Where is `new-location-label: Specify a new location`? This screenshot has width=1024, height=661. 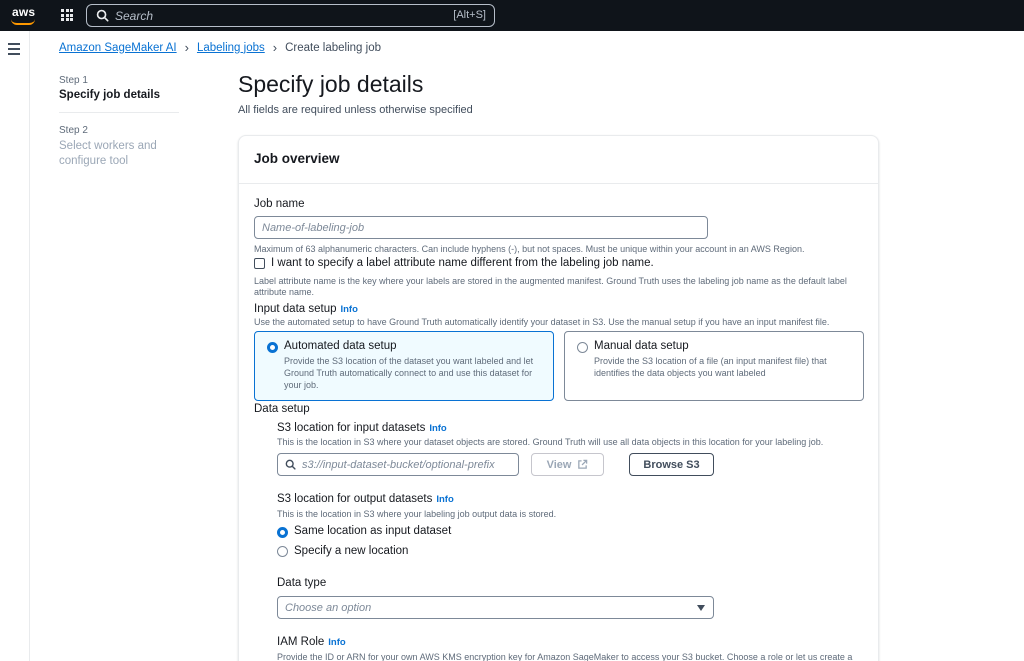 new-location-label: Specify a new location is located at coordinates (351, 551).